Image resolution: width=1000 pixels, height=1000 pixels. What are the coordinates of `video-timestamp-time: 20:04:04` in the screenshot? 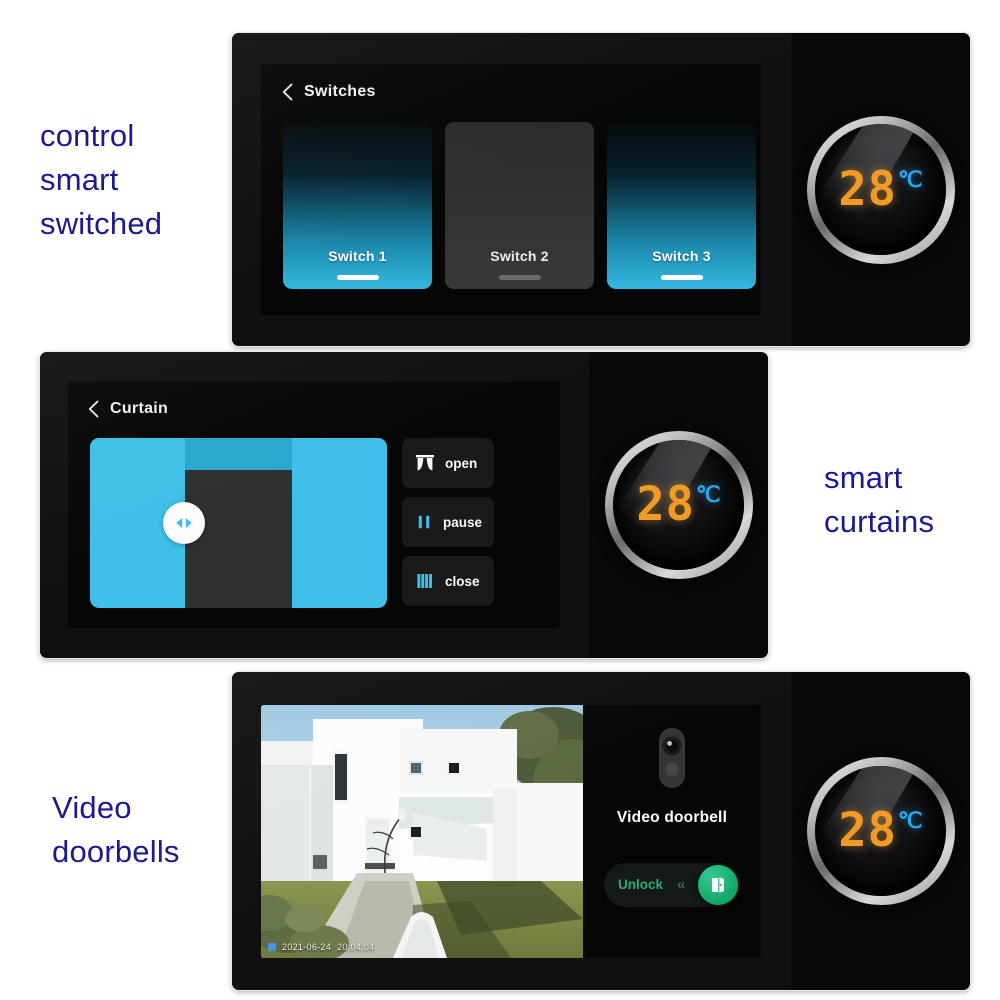 It's located at (356, 946).